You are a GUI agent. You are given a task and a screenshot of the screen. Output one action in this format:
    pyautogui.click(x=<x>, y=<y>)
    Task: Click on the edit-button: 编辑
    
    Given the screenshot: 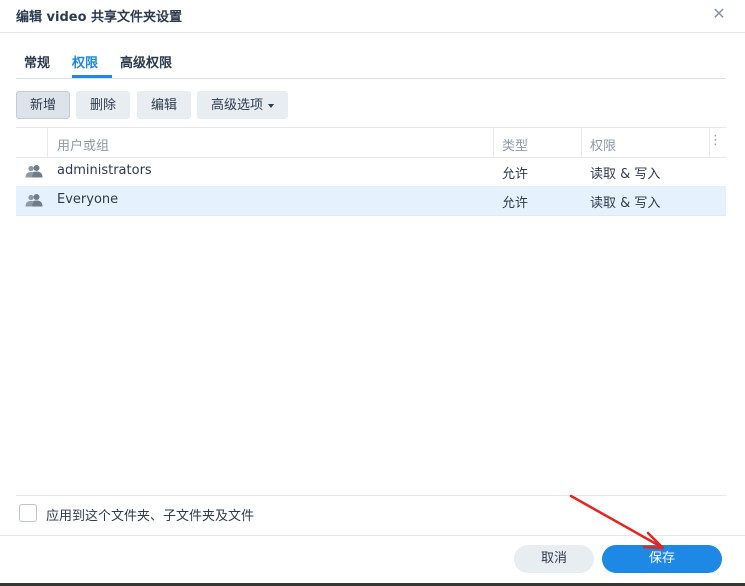 What is the action you would take?
    pyautogui.click(x=164, y=105)
    